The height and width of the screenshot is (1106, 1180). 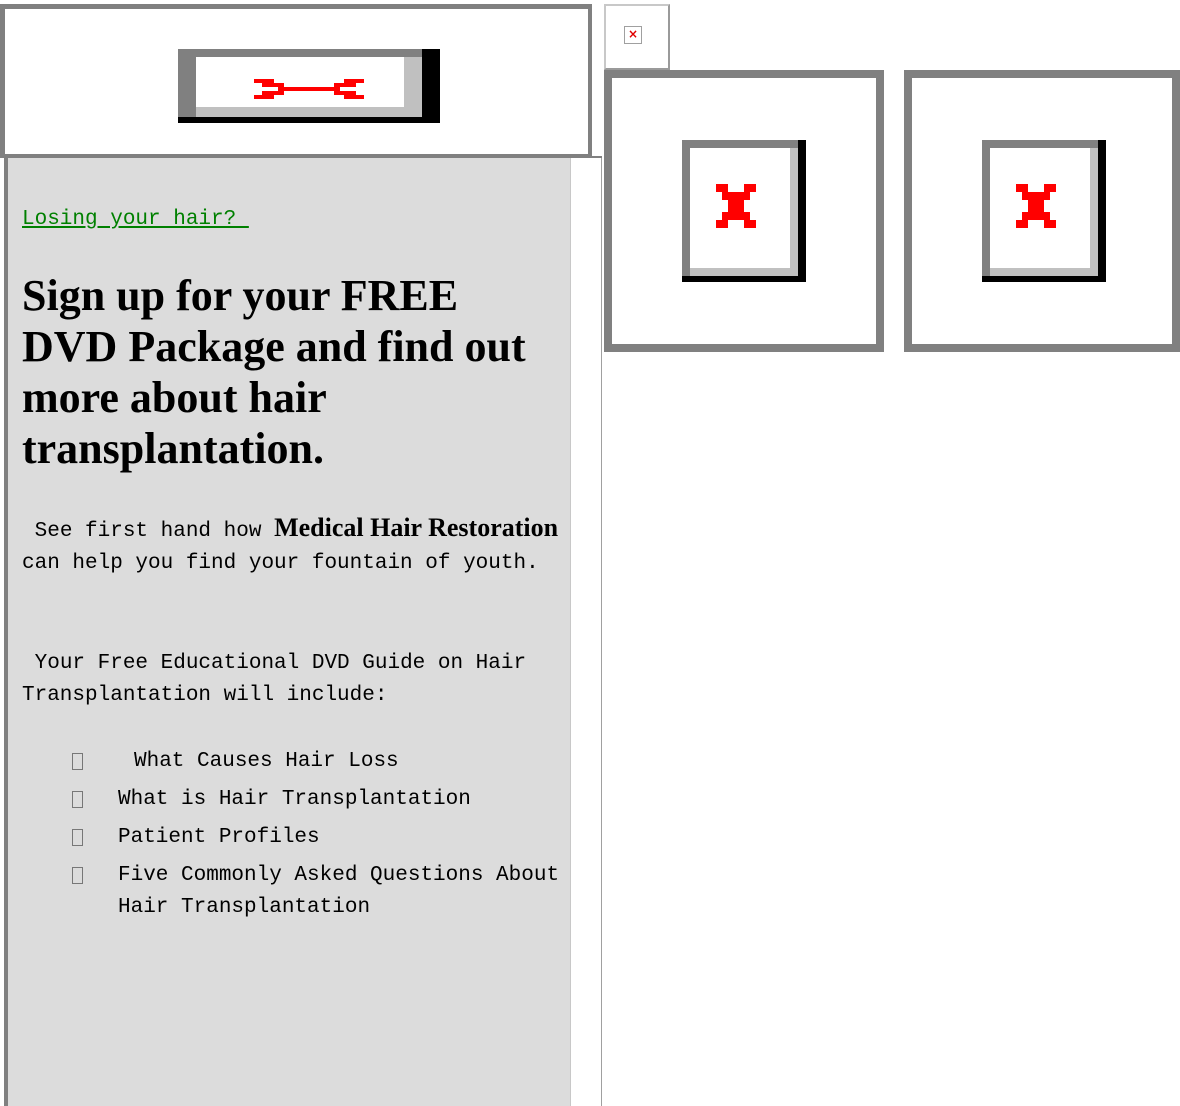 What do you see at coordinates (148, 531) in the screenshot?
I see `intro-text-start: See first hand how` at bounding box center [148, 531].